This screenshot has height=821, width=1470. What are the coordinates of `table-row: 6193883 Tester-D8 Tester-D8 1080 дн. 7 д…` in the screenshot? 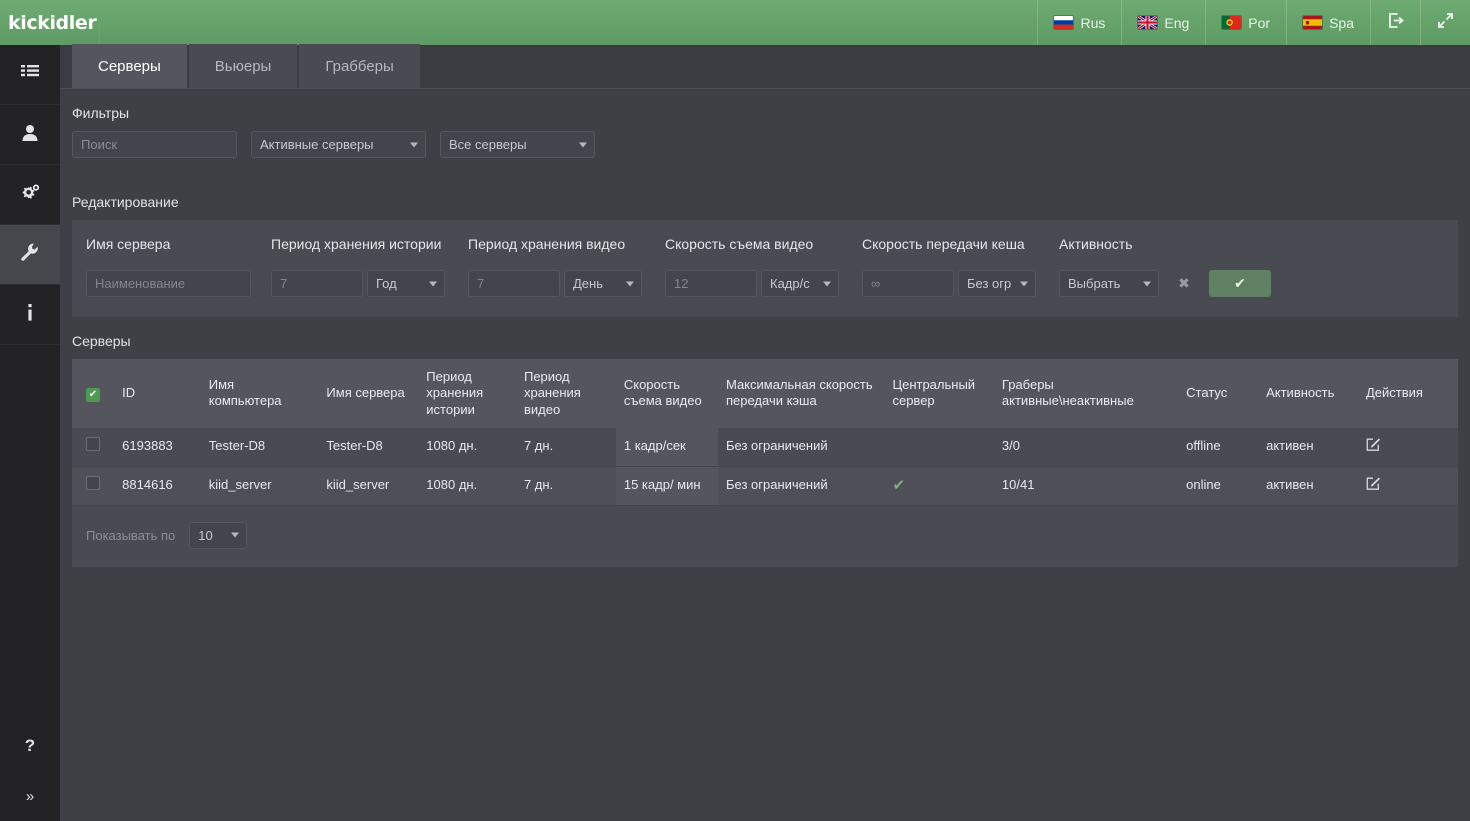 It's located at (765, 447).